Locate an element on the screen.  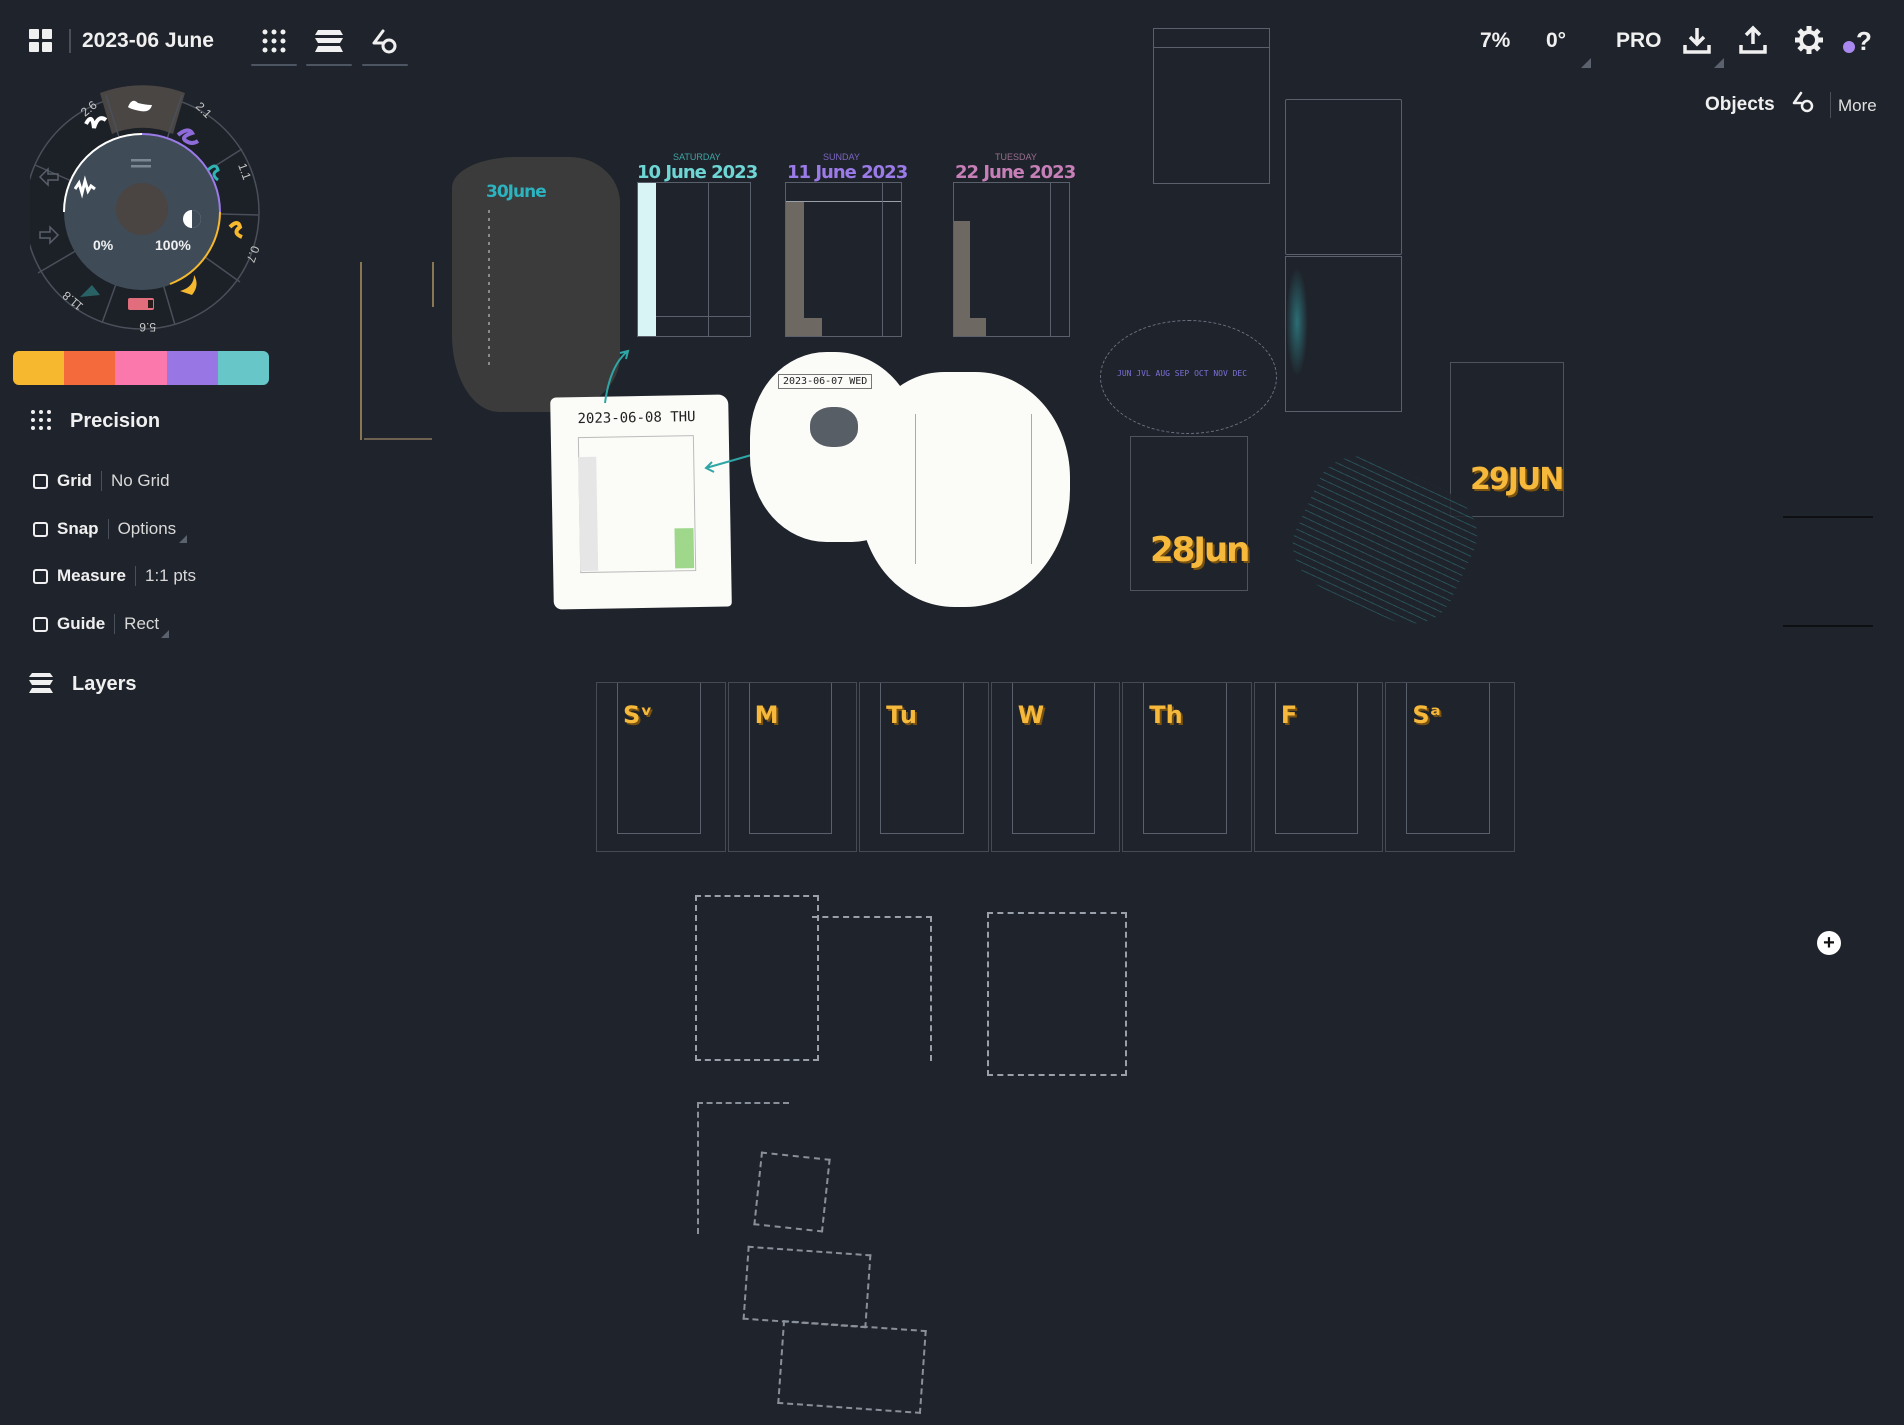
measure-value: 1:1 pts is located at coordinates (170, 576).